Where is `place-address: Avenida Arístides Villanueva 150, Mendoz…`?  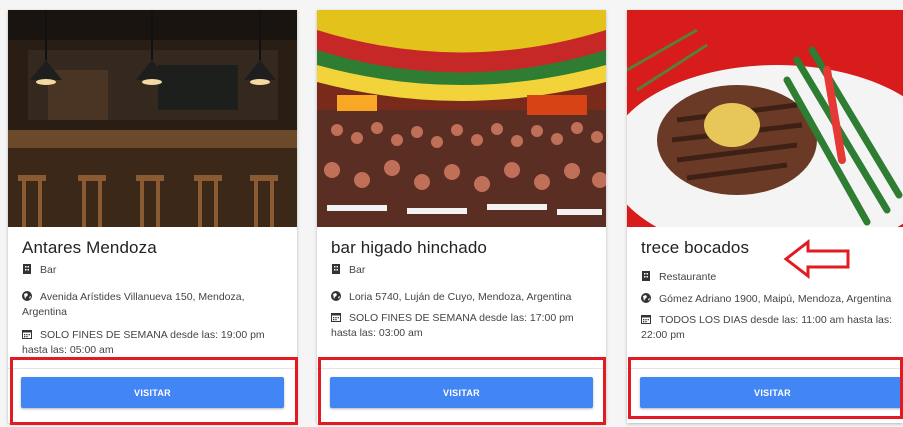 place-address: Avenida Arístides Villanueva 150, Mendoz… is located at coordinates (154, 305).